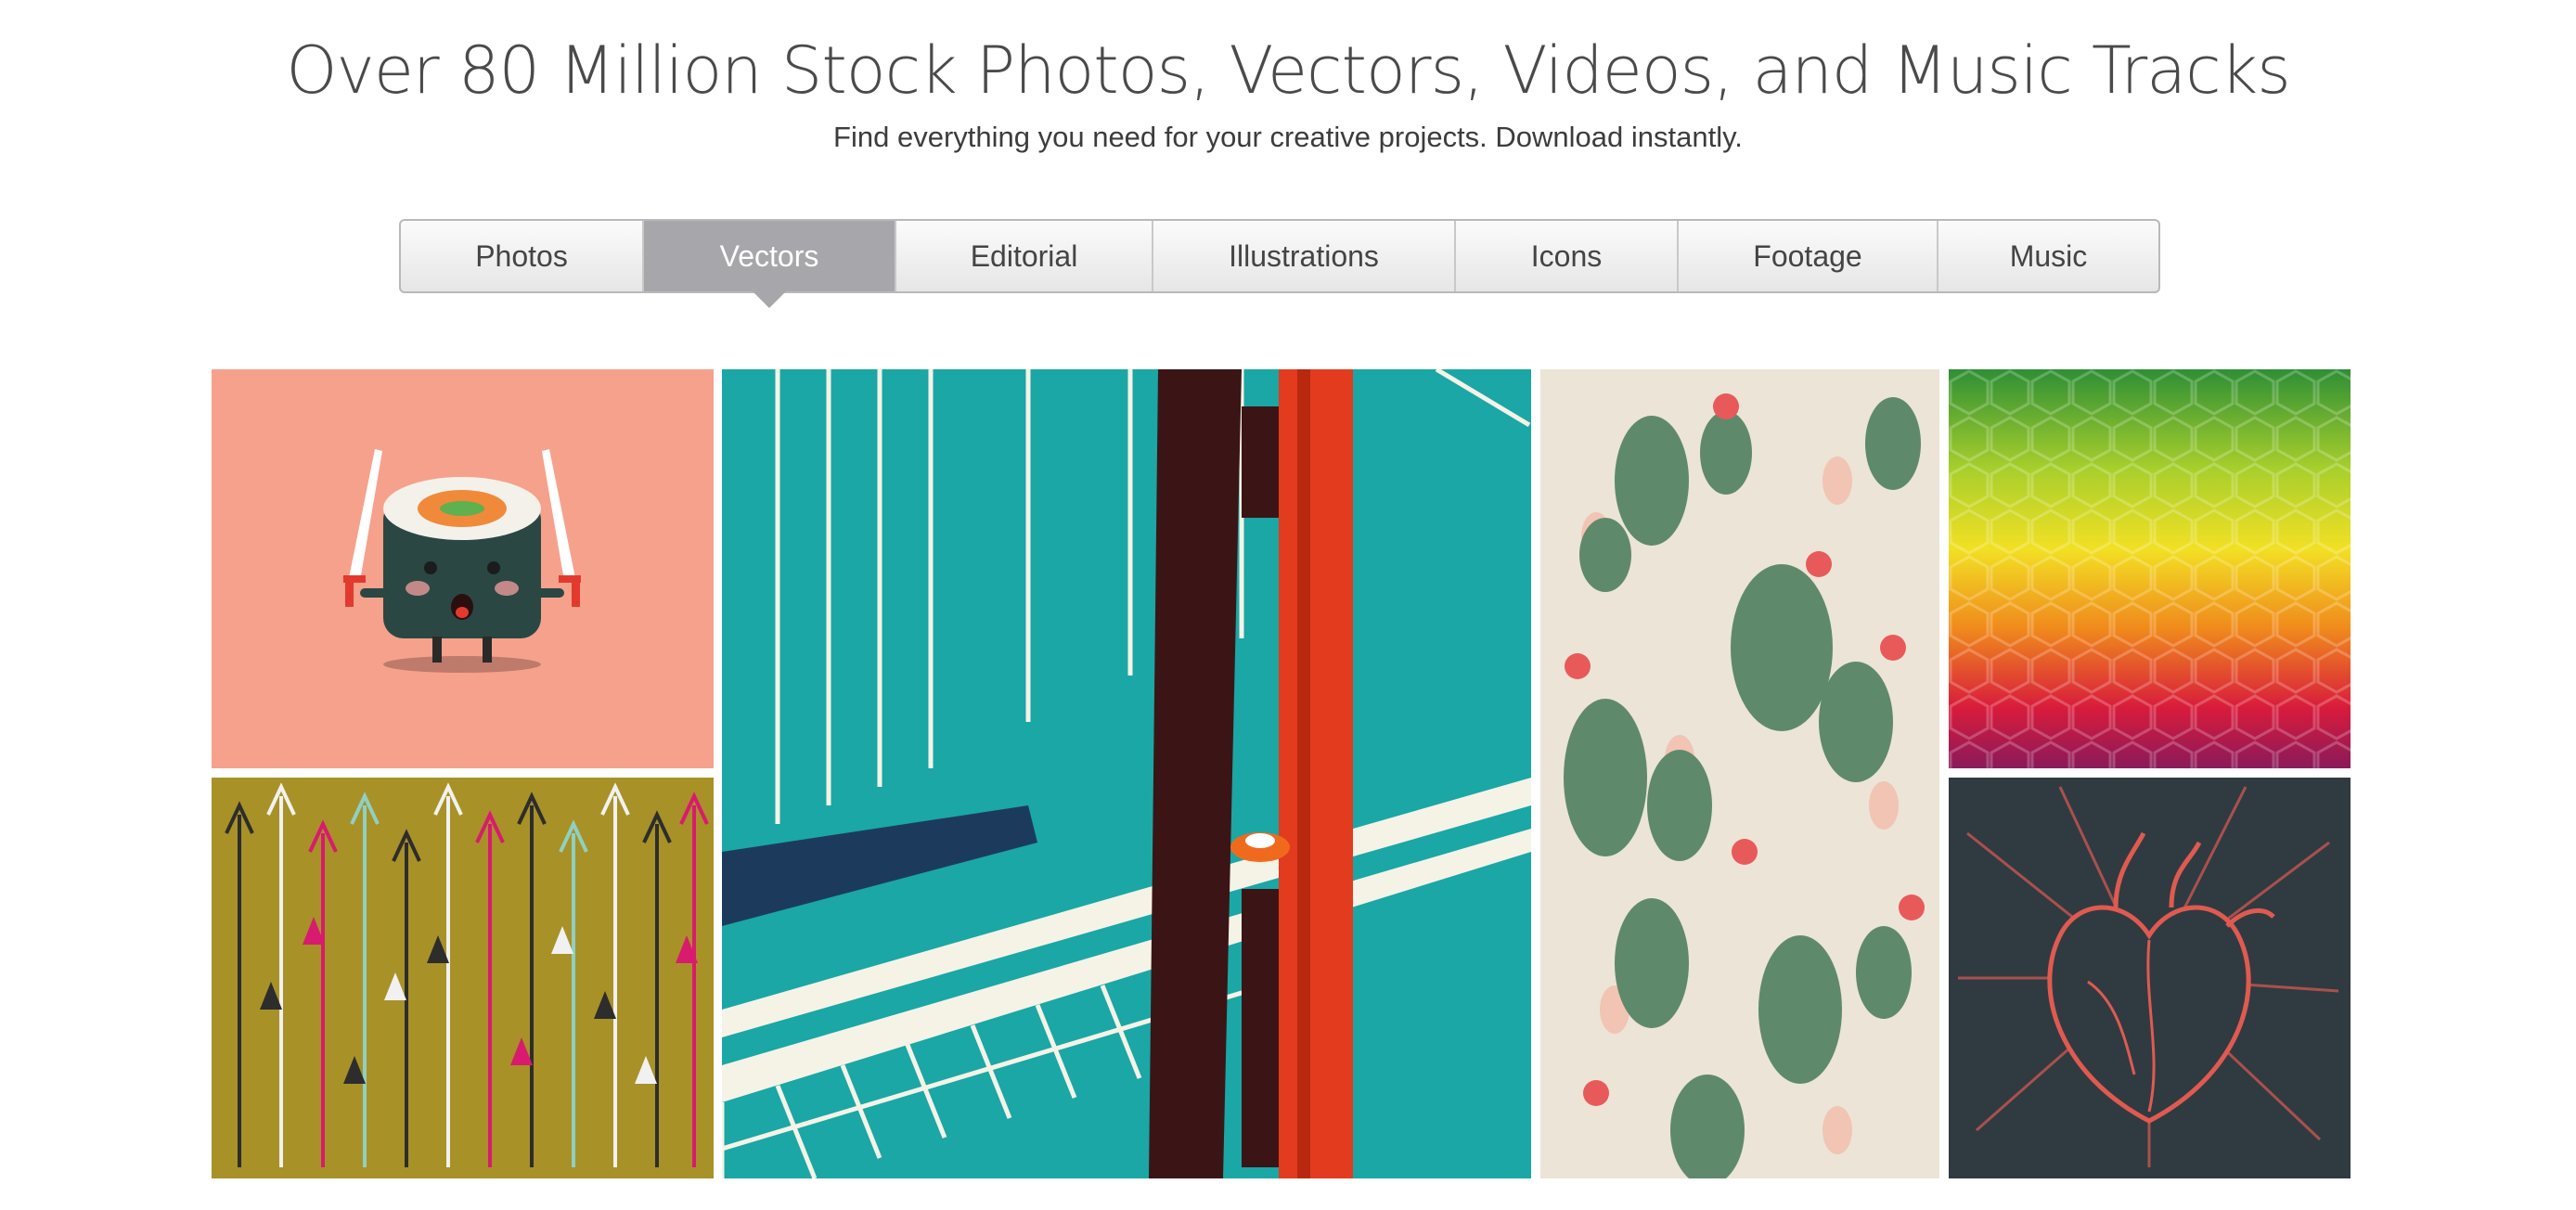 The image size is (2576, 1210). What do you see at coordinates (770, 264) in the screenshot?
I see `tab-vectors: Vectors` at bounding box center [770, 264].